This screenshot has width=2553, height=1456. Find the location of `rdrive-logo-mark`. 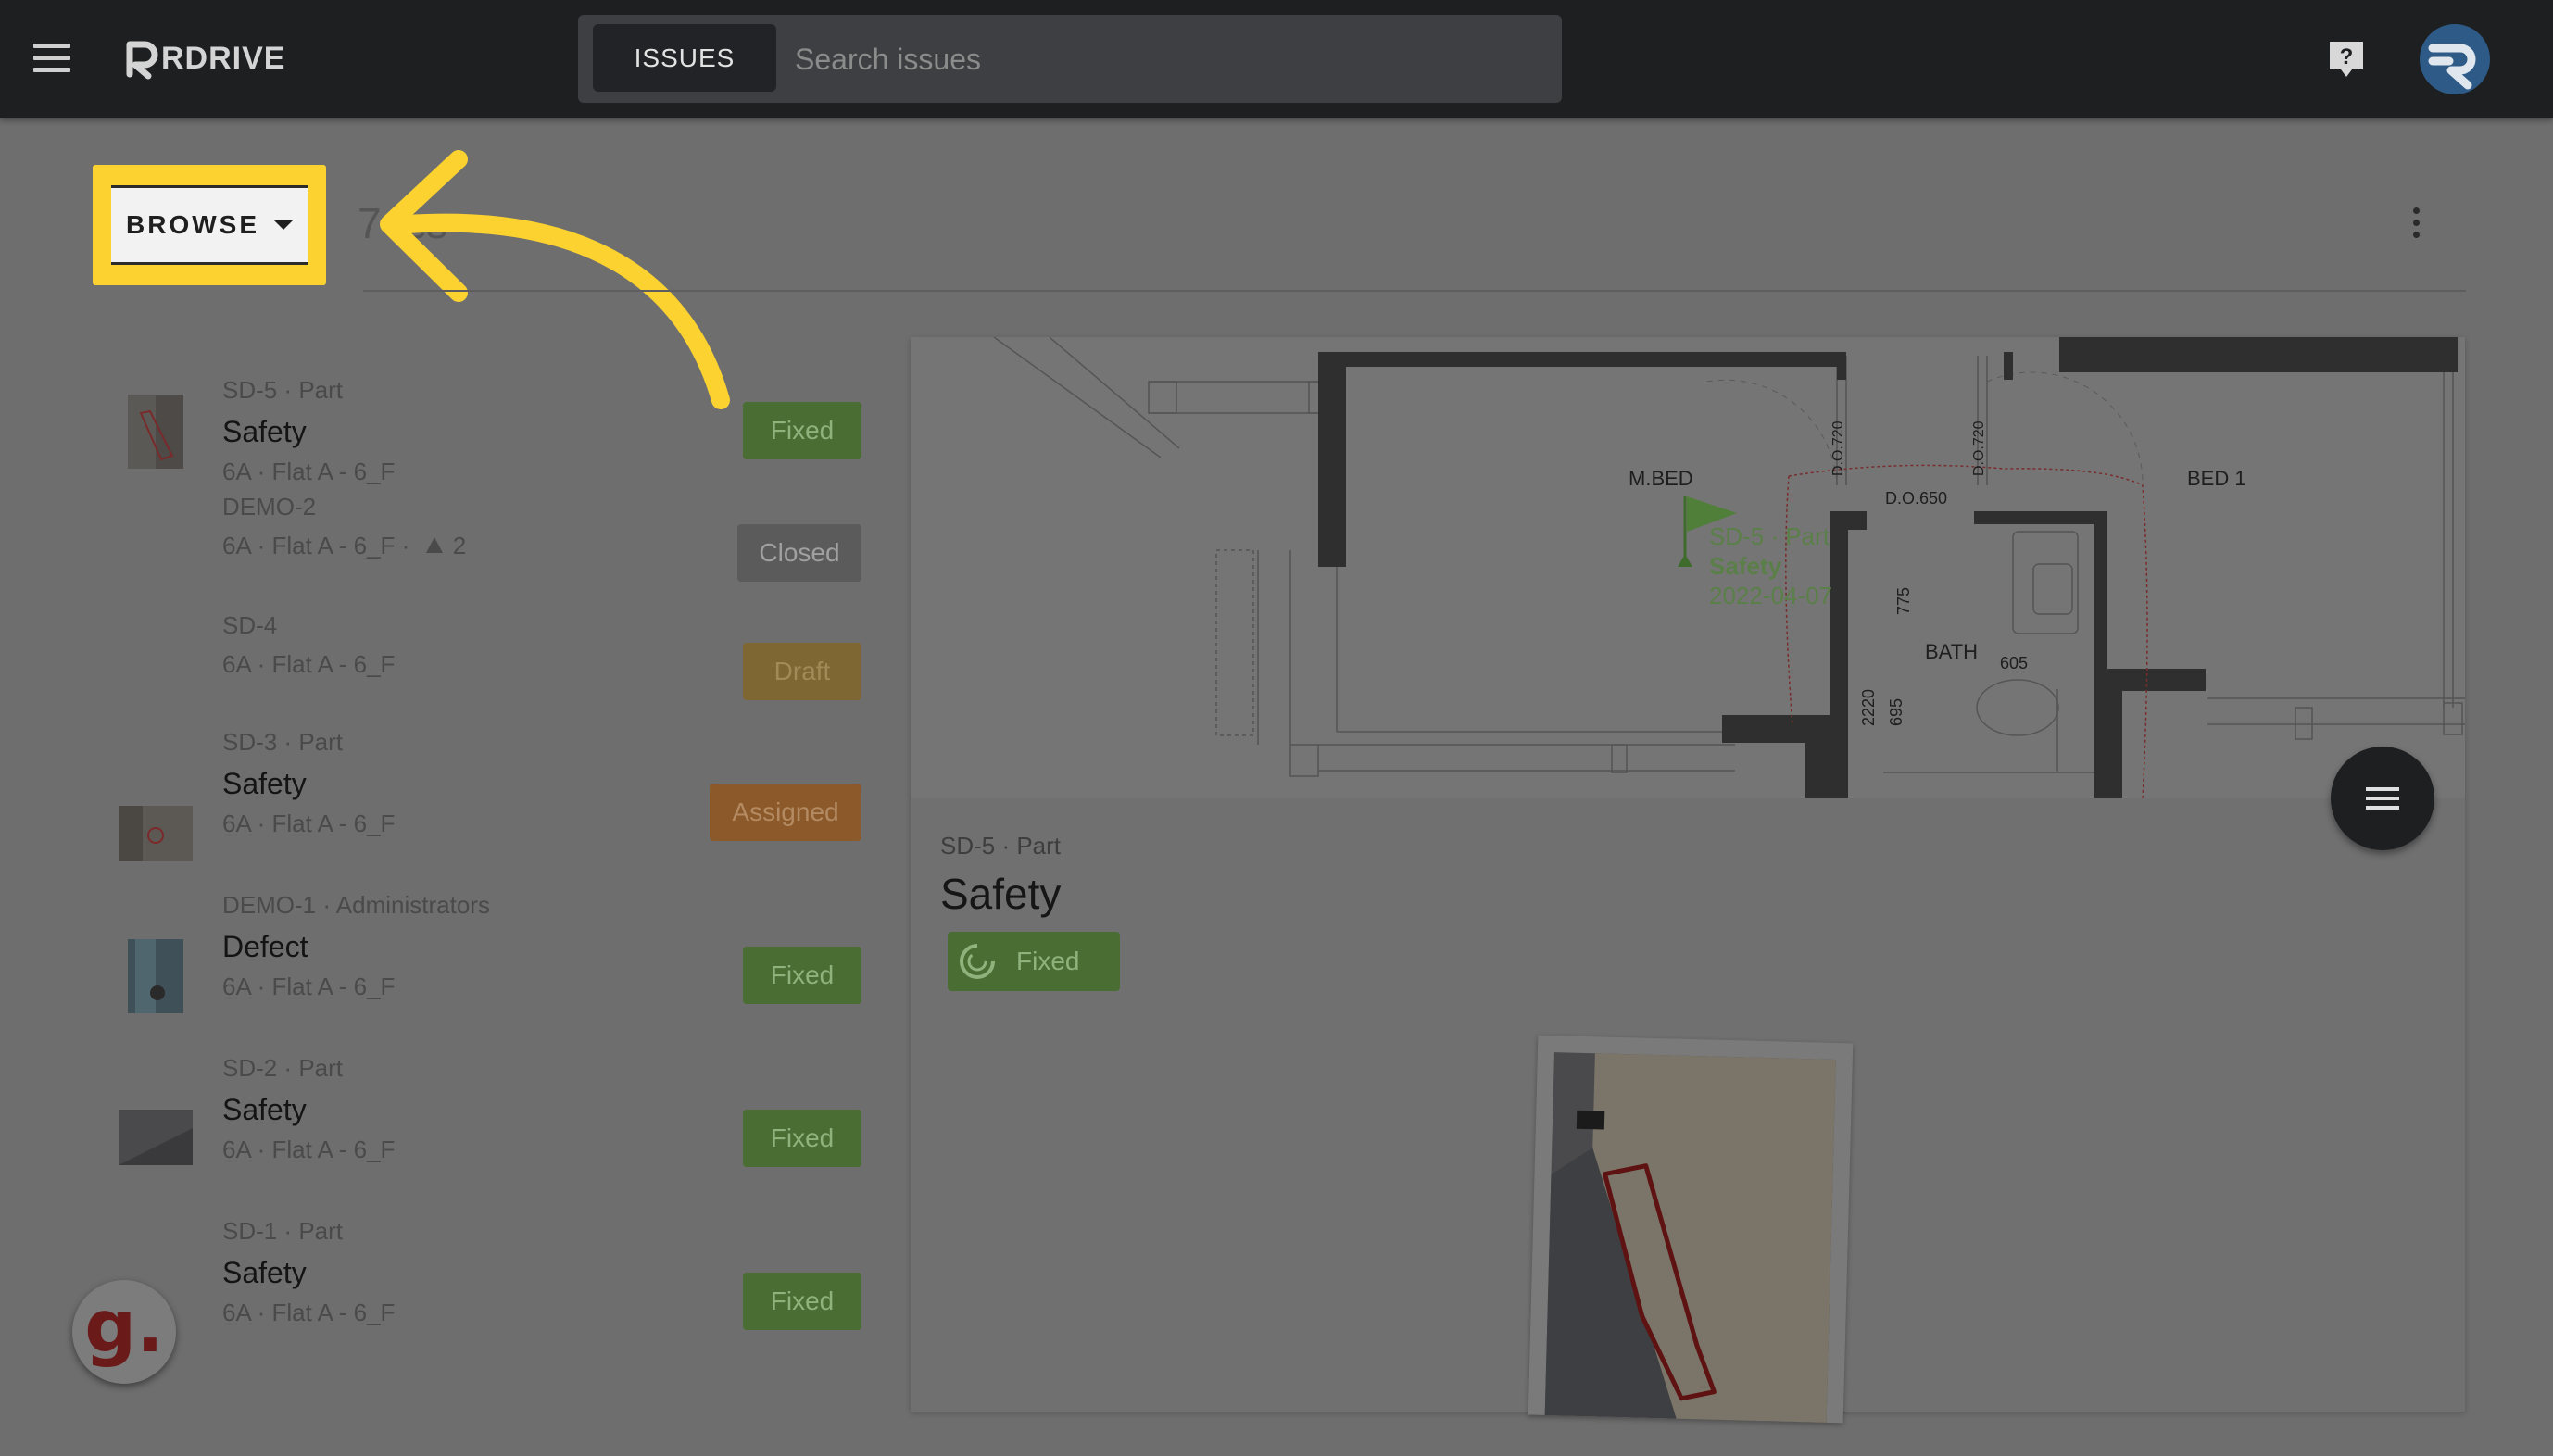

rdrive-logo-mark is located at coordinates (142, 60).